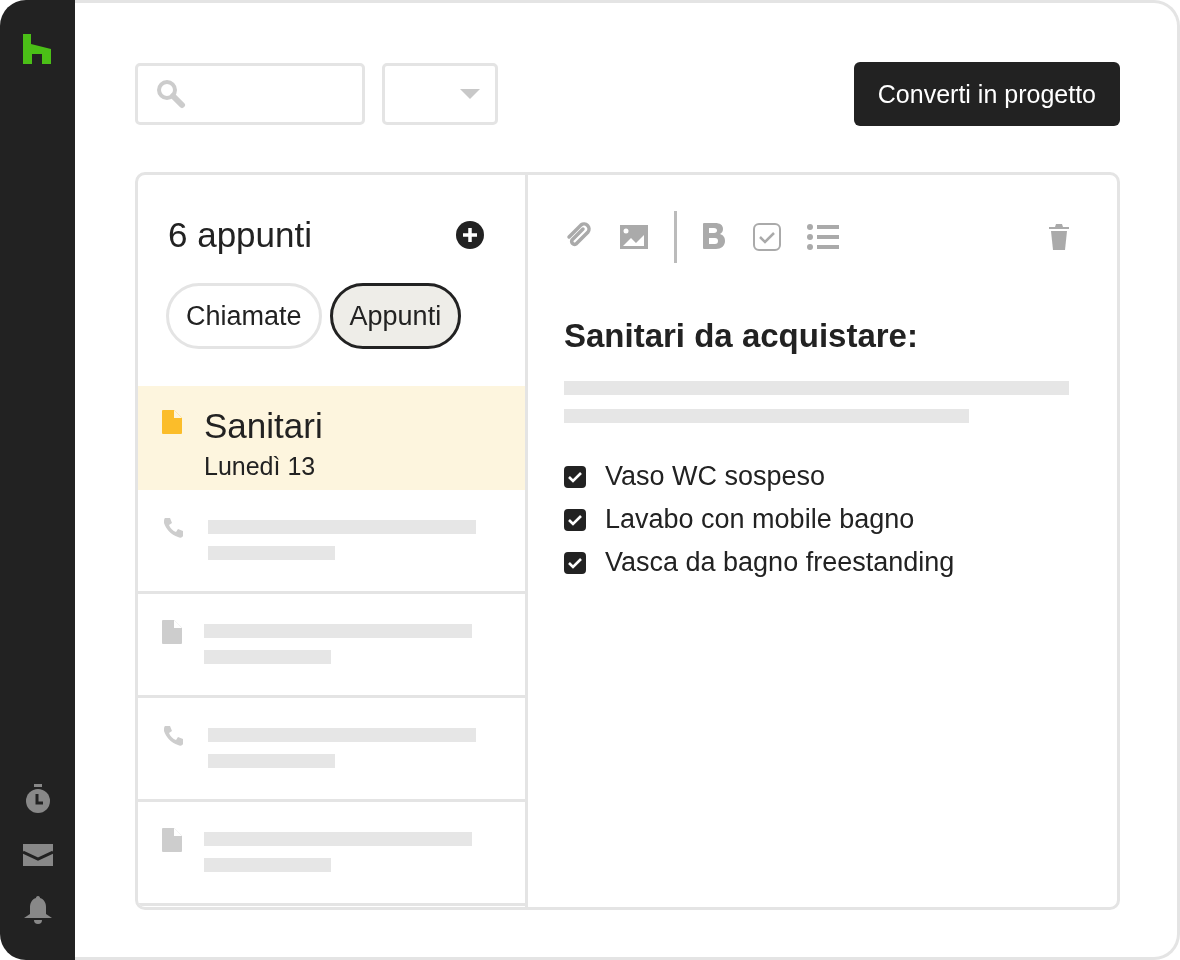 This screenshot has height=960, width=1180. Describe the element at coordinates (760, 519) in the screenshot. I see `checklist-item-label: Lavabo con mobile bagno` at that location.